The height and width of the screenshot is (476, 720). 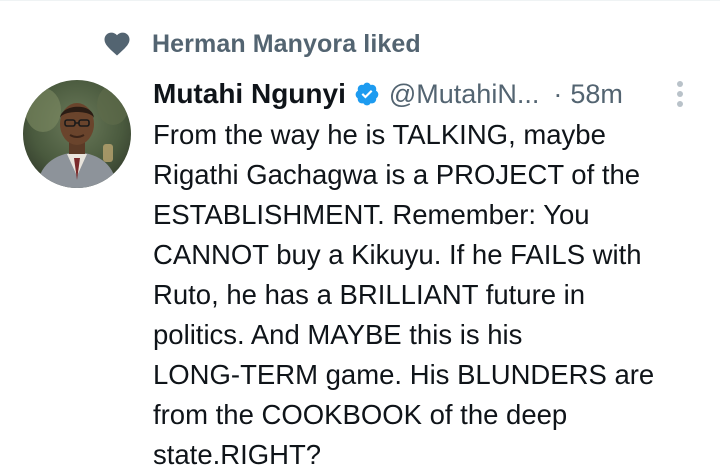 What do you see at coordinates (680, 94) in the screenshot?
I see `more-options-icon` at bounding box center [680, 94].